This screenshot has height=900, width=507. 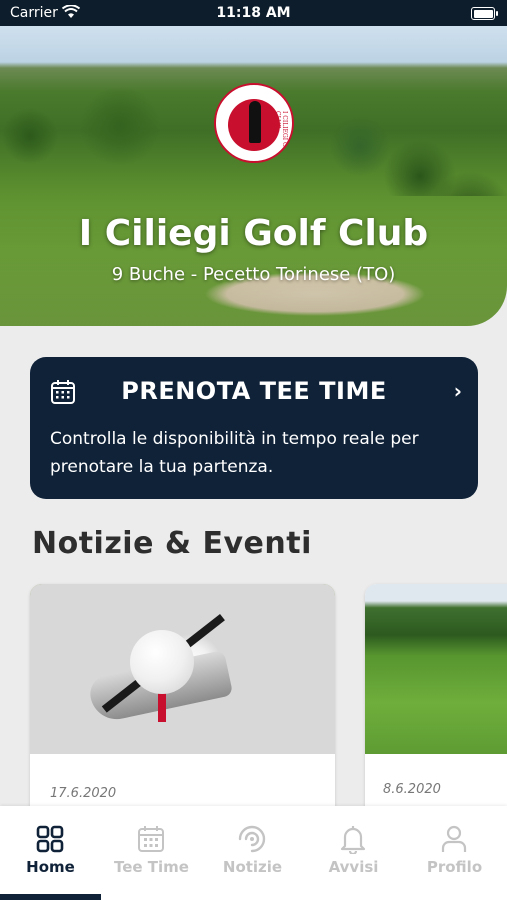 What do you see at coordinates (252, 867) in the screenshot?
I see `tab-label: Notizie` at bounding box center [252, 867].